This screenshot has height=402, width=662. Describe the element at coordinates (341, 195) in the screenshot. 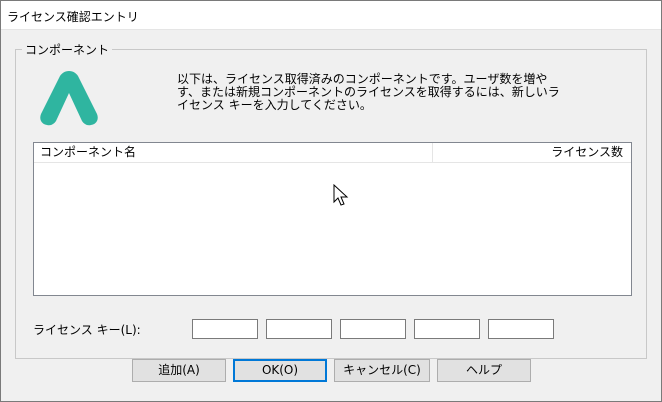

I see `mouse-pointer-icon` at that location.